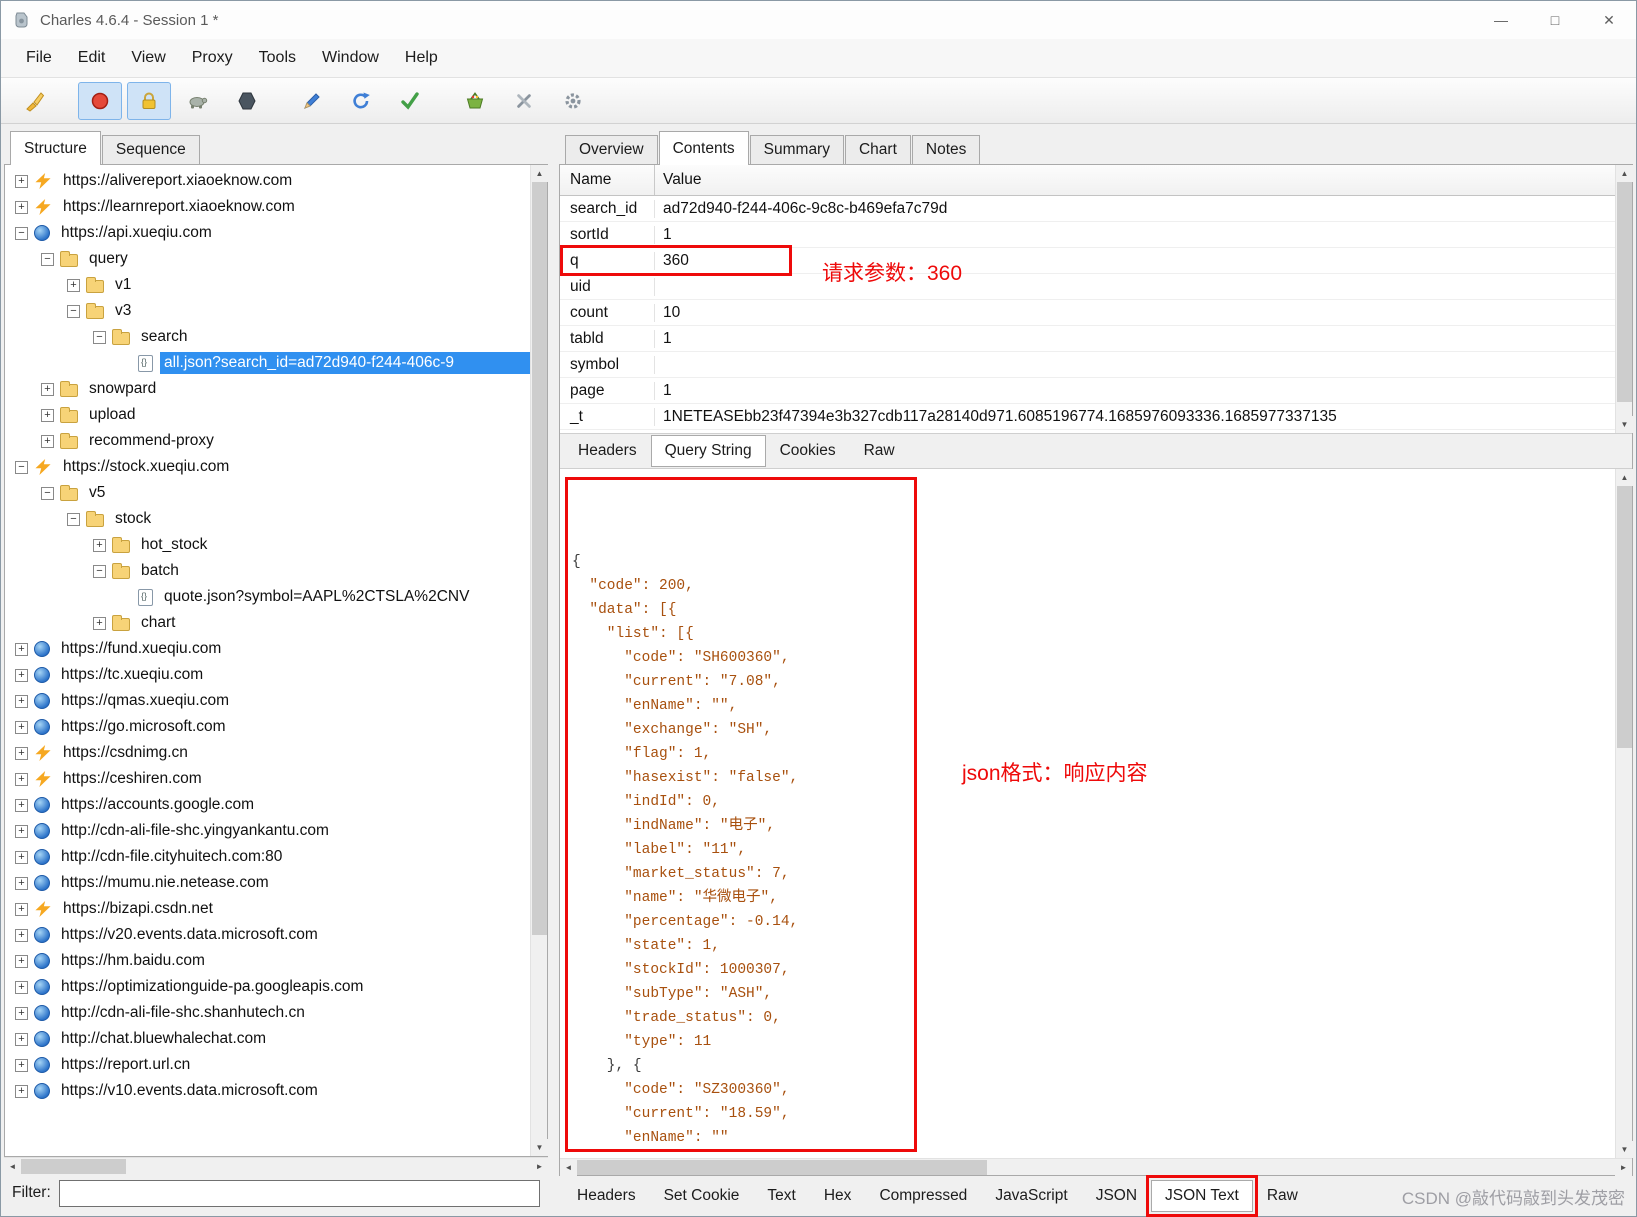 This screenshot has height=1217, width=1637. What do you see at coordinates (475, 101) in the screenshot?
I see `publish-basket-button` at bounding box center [475, 101].